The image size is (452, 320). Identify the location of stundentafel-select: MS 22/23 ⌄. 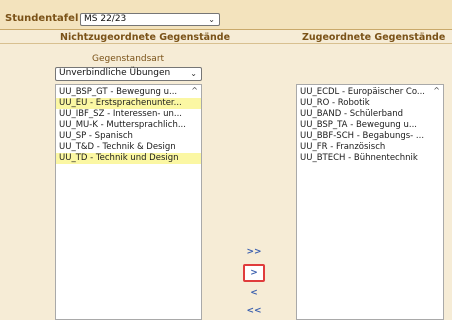
(150, 19).